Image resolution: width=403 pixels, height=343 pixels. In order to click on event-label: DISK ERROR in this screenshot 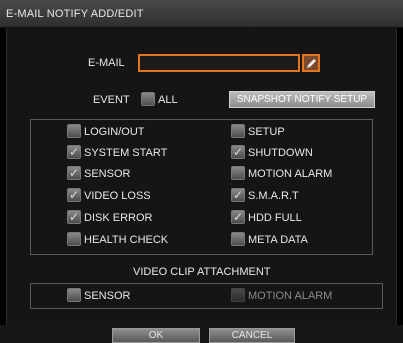, I will do `click(118, 218)`.